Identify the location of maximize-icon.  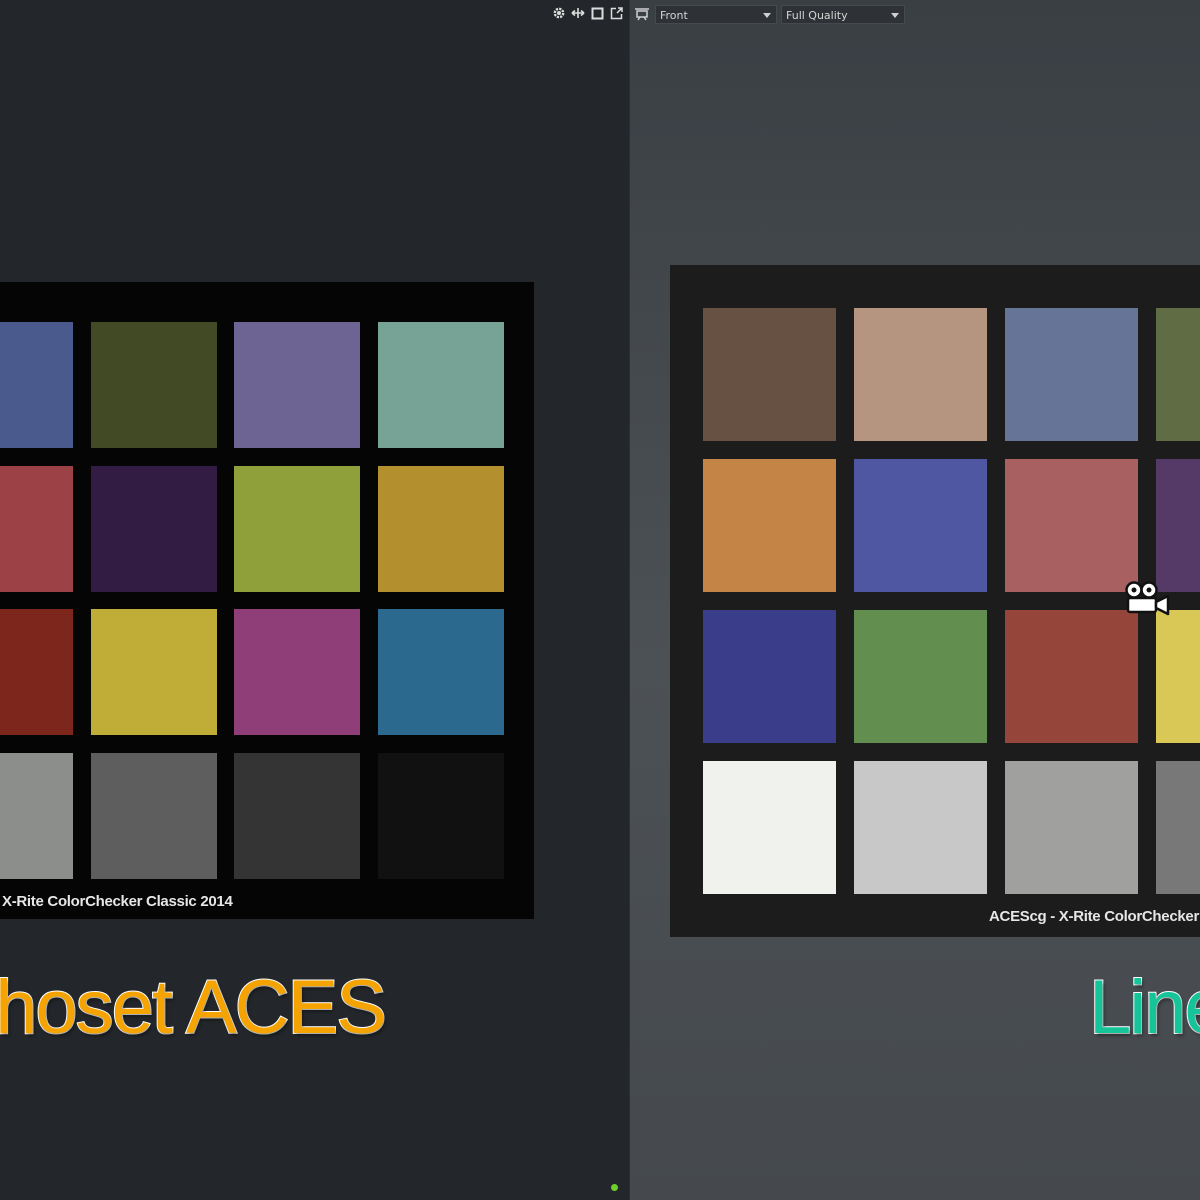
(597, 13).